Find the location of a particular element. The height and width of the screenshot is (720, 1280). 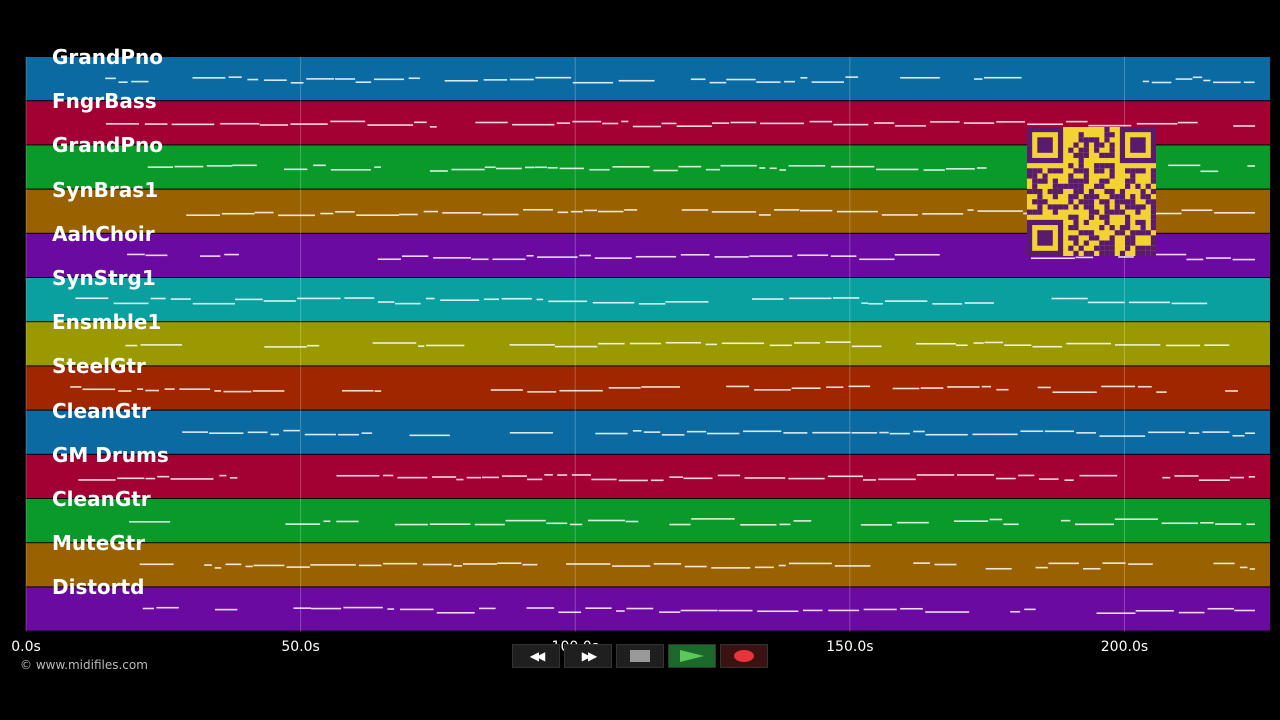

rewind-button: ◀◀ is located at coordinates (536, 656).